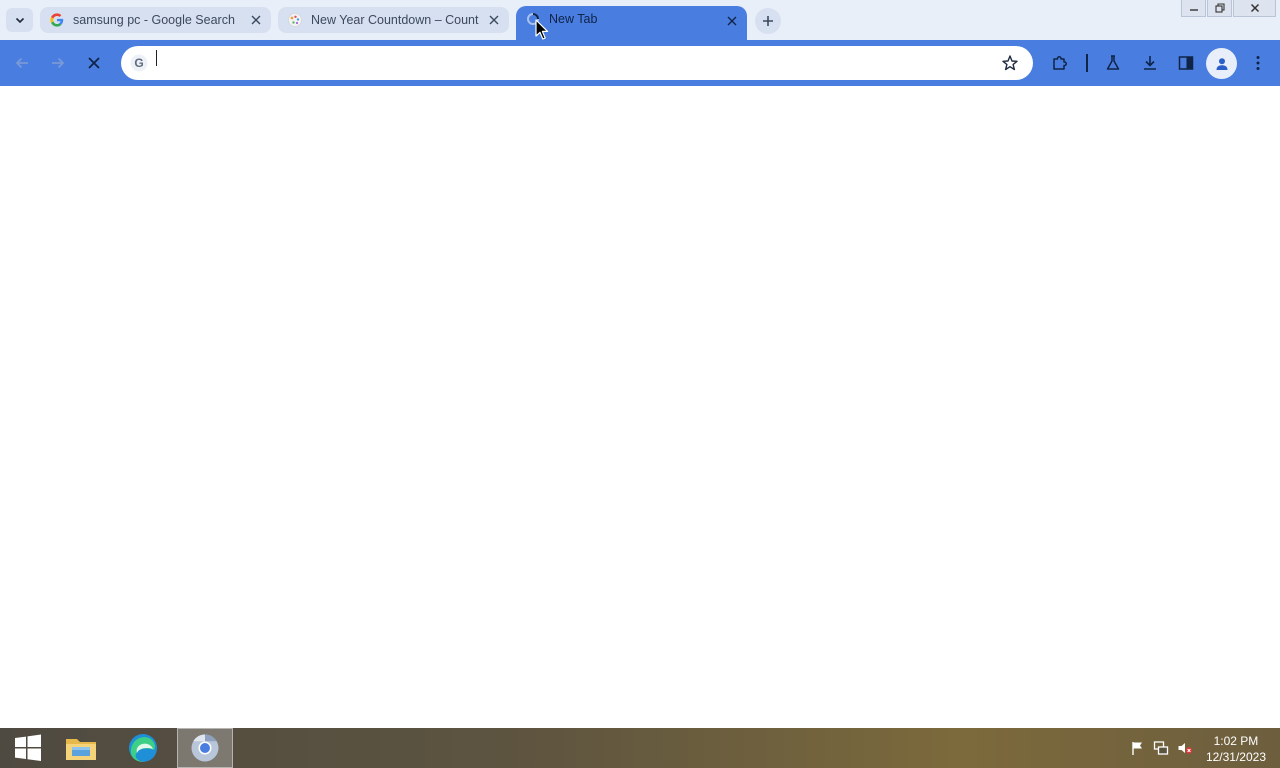 The image size is (1280, 768). I want to click on countdown-favicon-icon, so click(295, 20).